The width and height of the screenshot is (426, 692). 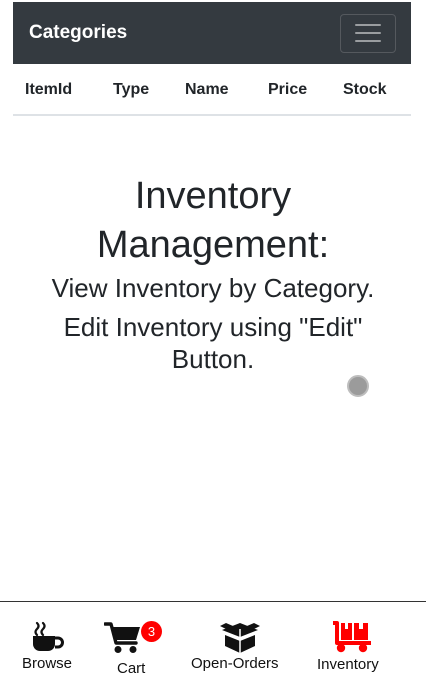 I want to click on page-title-line1: Inventory, so click(x=213, y=196).